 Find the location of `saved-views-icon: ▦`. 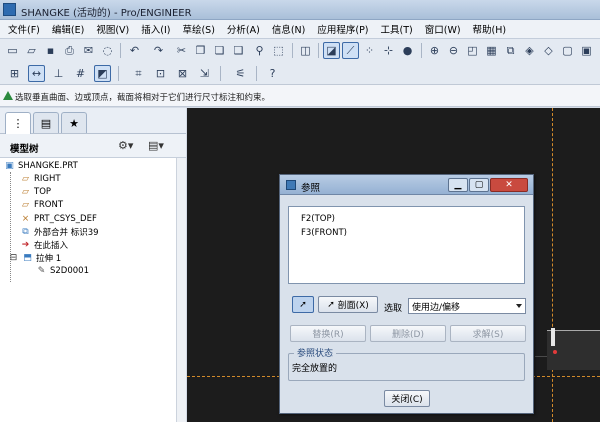

saved-views-icon: ▦ is located at coordinates (491, 50).